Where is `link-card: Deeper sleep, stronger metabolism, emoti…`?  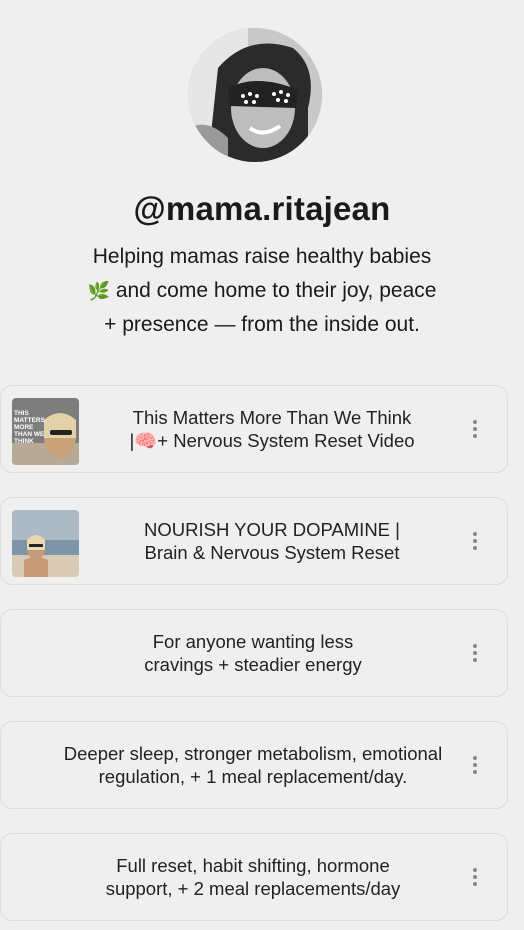 link-card: Deeper sleep, stronger metabolism, emoti… is located at coordinates (254, 765).